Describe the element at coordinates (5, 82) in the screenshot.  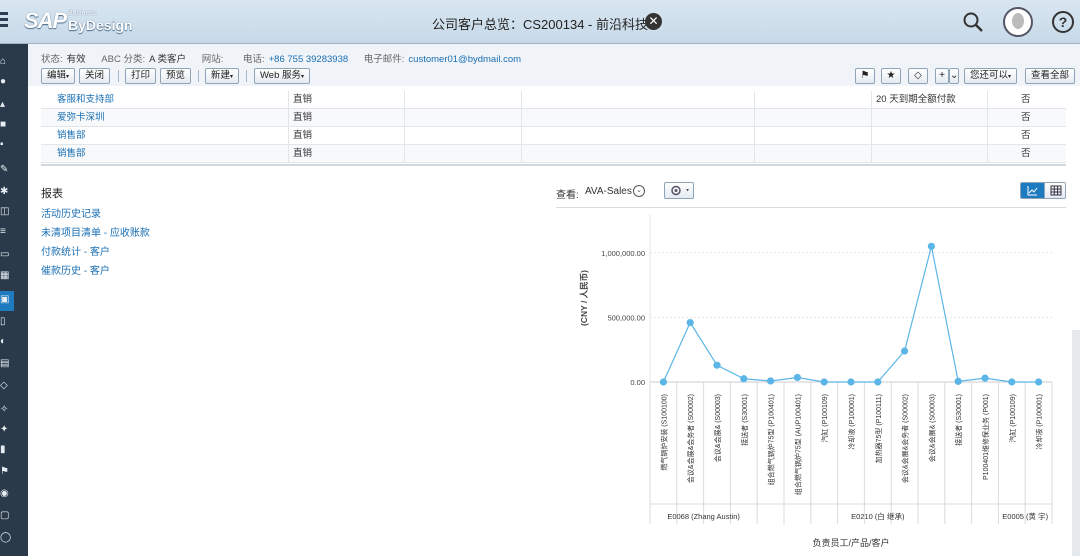
I see `sidebar-work-icon: ●` at that location.